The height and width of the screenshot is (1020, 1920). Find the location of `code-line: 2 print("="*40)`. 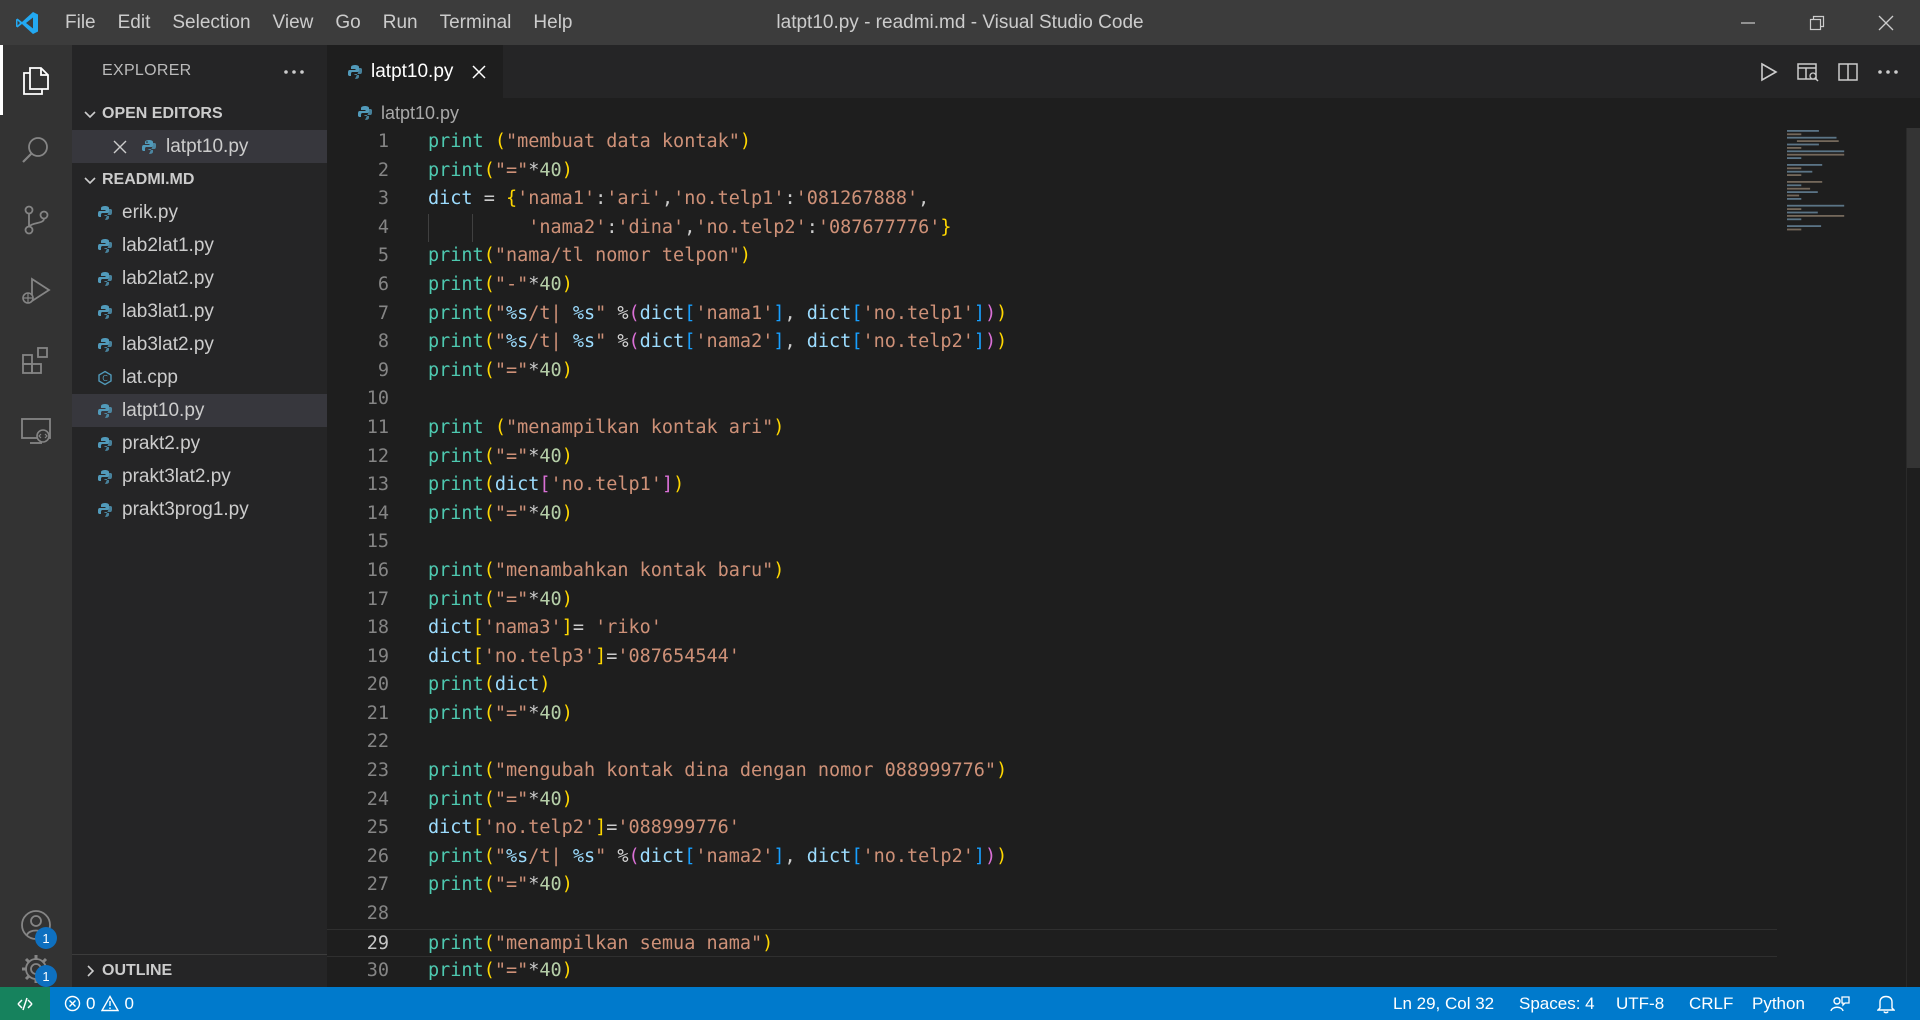

code-line: 2 print("="*40) is located at coordinates (1052, 171).